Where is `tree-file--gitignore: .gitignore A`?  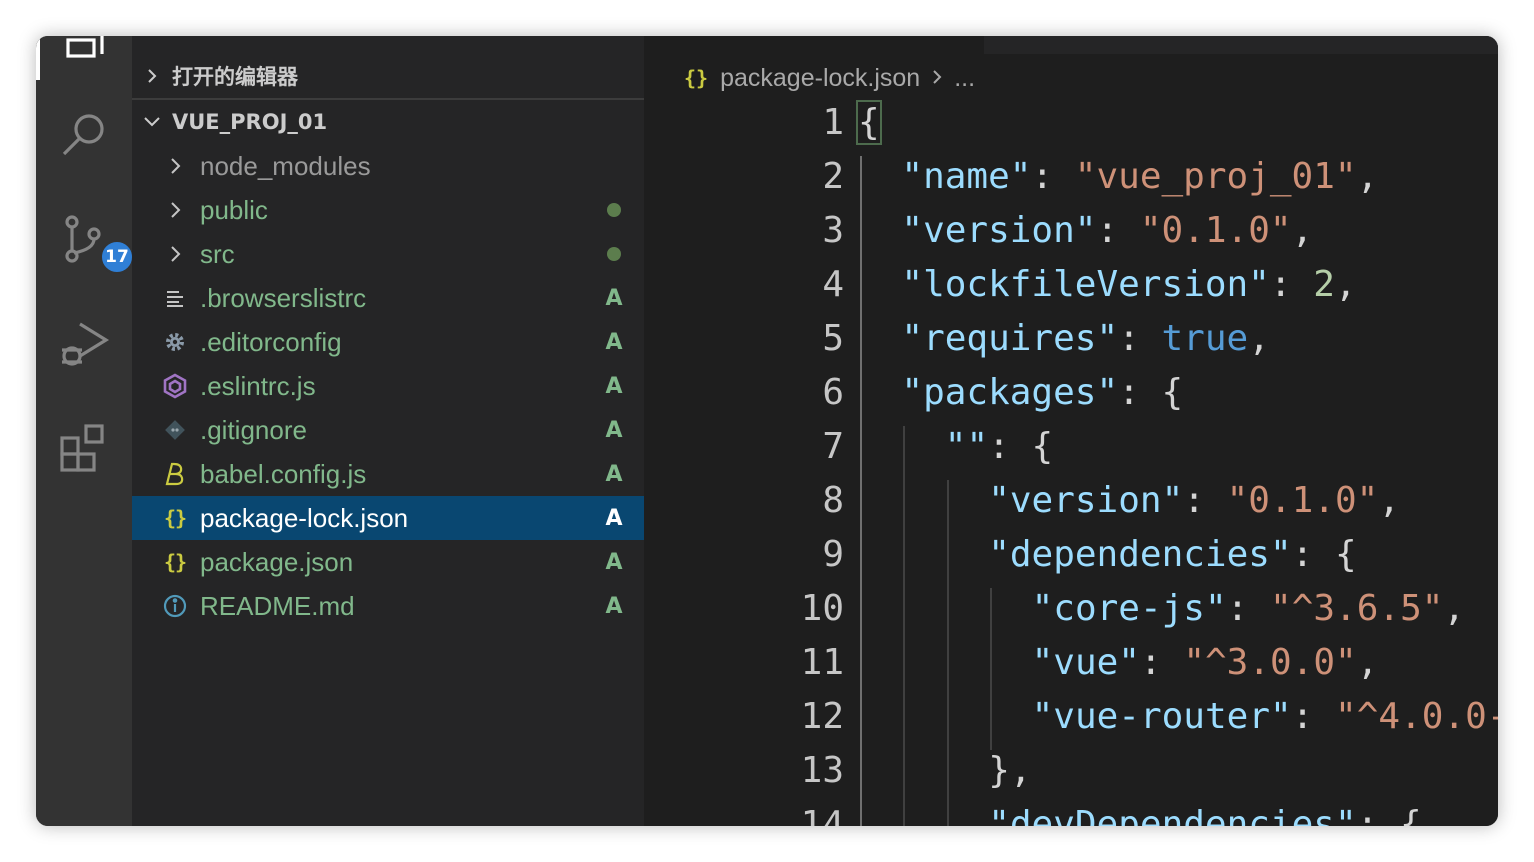
tree-file--gitignore: .gitignore A is located at coordinates (388, 430).